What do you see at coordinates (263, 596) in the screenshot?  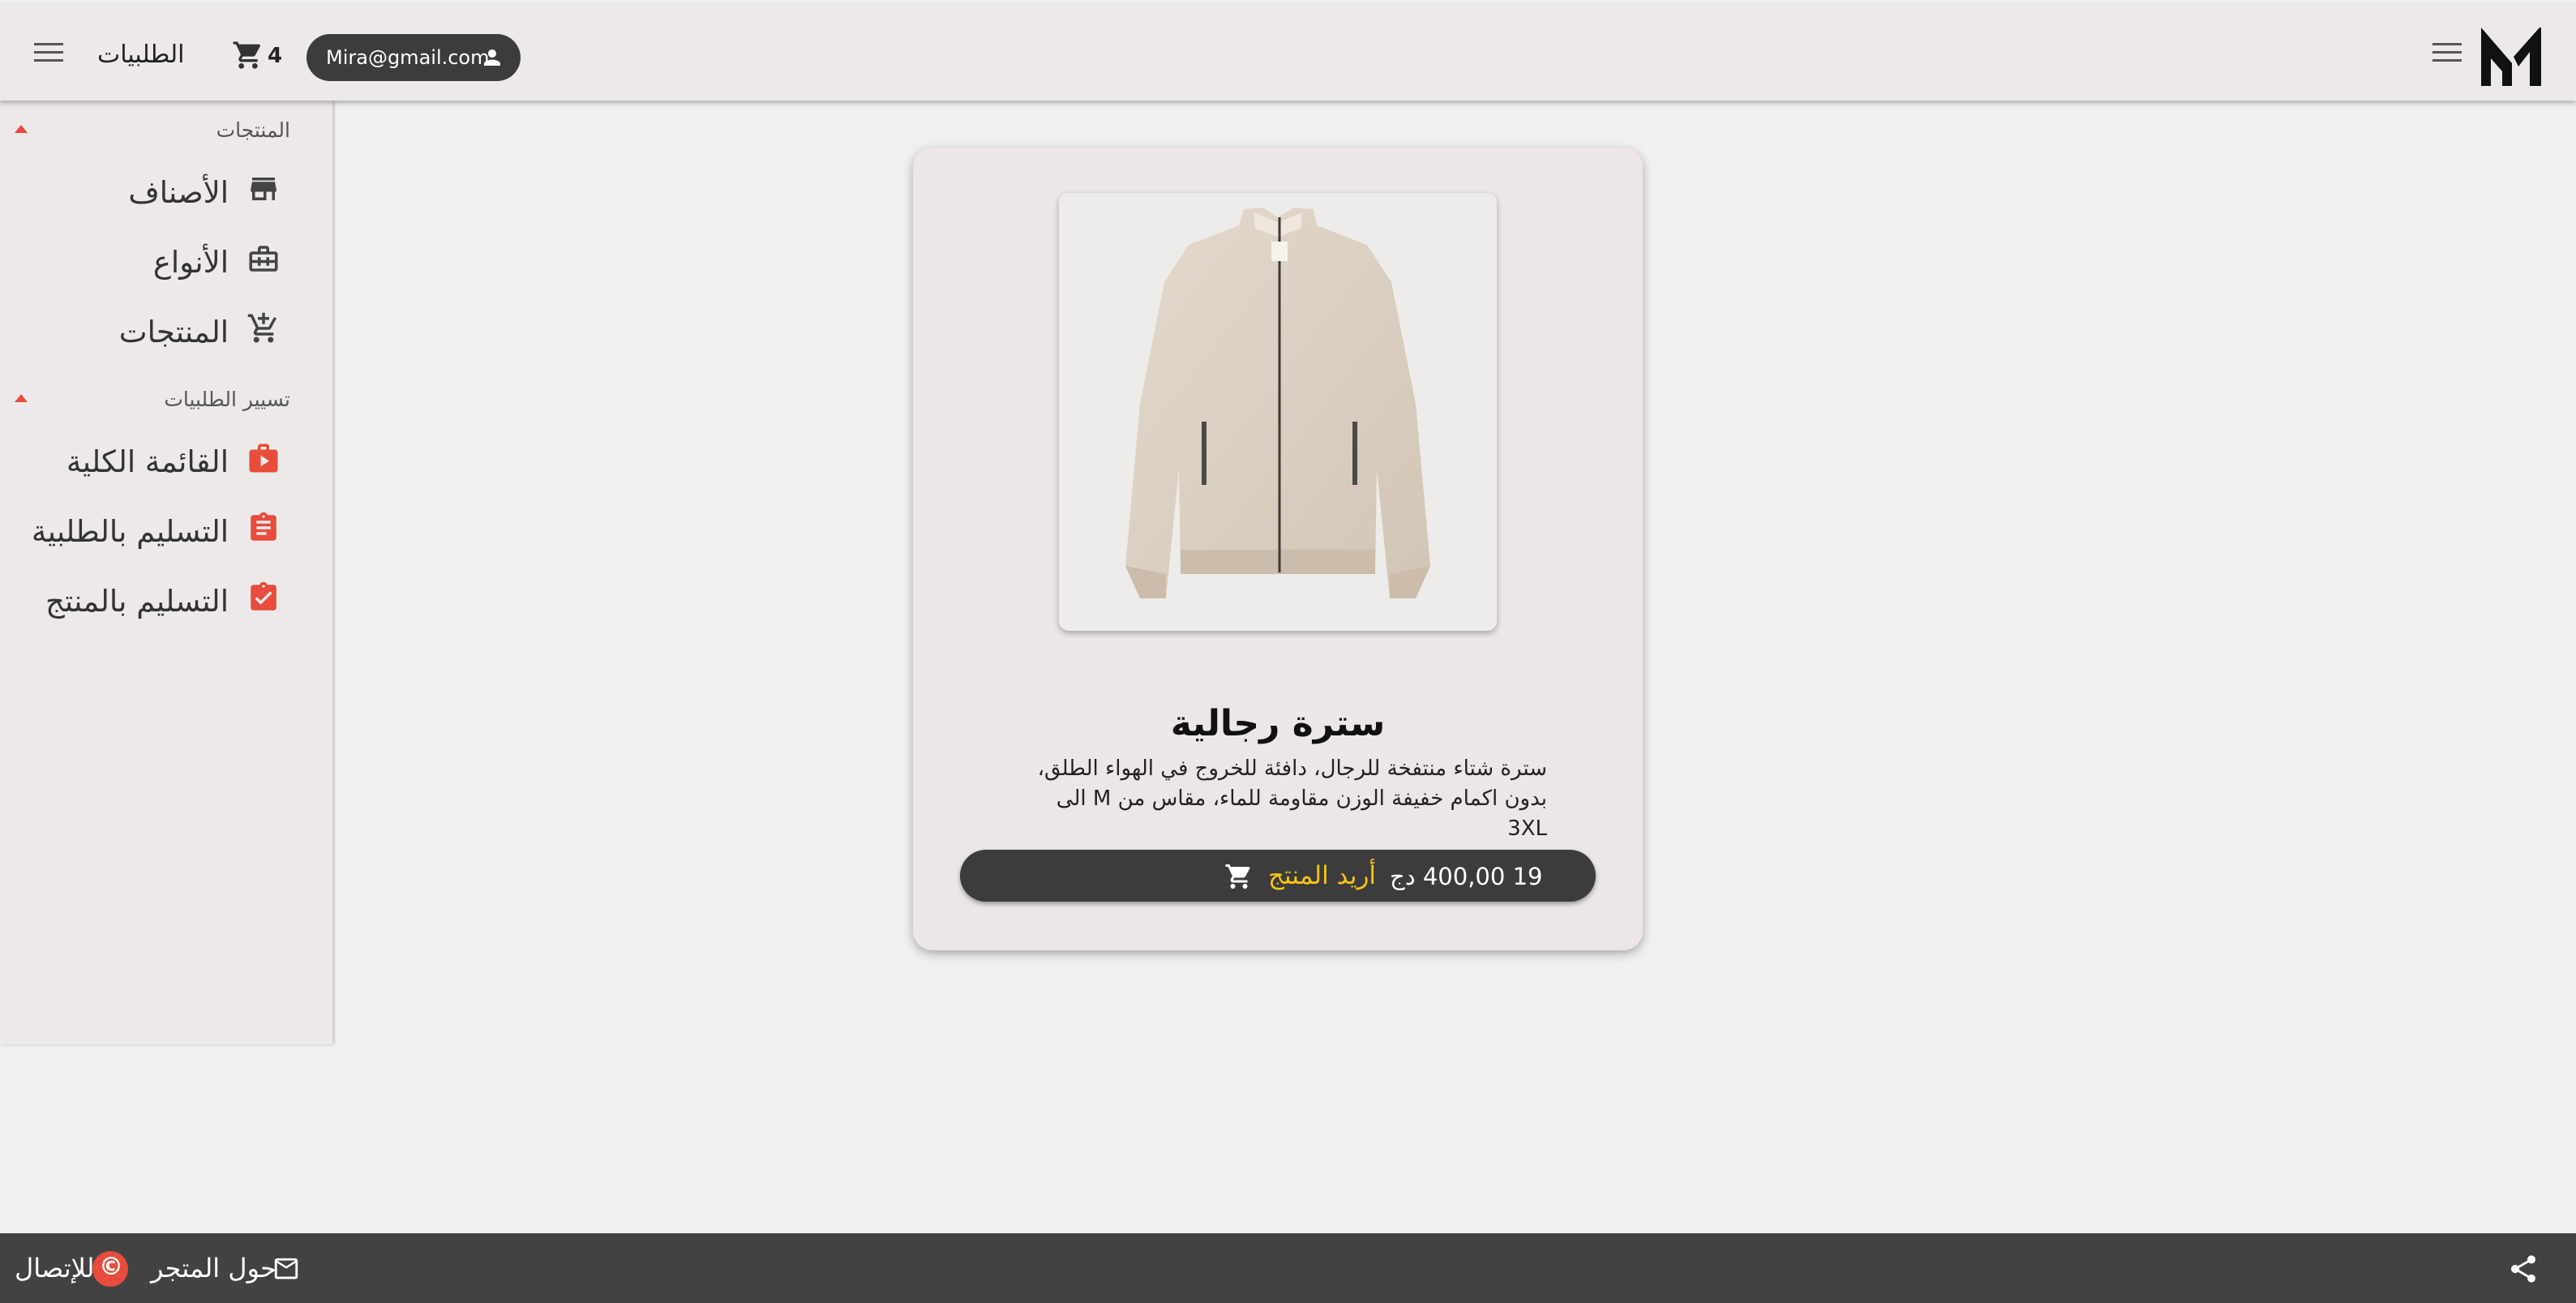 I see `clipboard-check-icon` at bounding box center [263, 596].